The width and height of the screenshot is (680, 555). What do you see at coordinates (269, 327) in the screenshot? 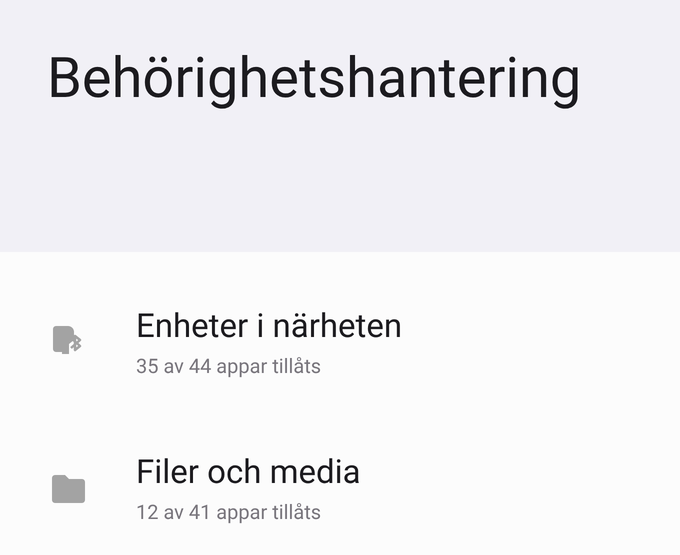
I see `item-title: Enheter i närheten` at bounding box center [269, 327].